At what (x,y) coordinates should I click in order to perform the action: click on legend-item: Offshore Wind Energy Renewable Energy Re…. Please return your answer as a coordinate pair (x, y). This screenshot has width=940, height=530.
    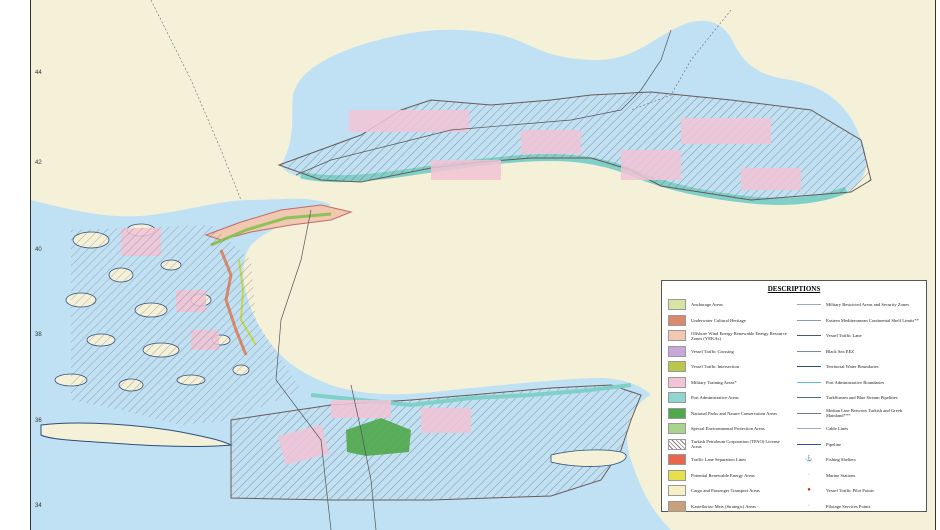
    Looking at the image, I should click on (729, 336).